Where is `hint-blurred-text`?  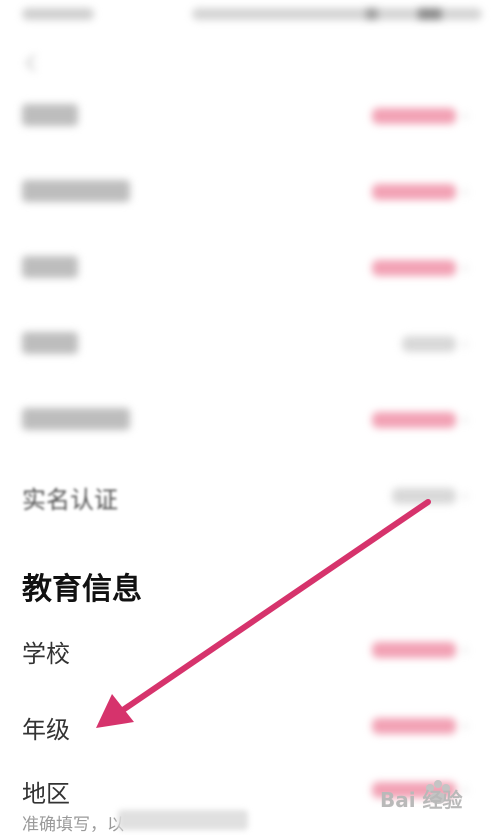
hint-blurred-text is located at coordinates (183, 820).